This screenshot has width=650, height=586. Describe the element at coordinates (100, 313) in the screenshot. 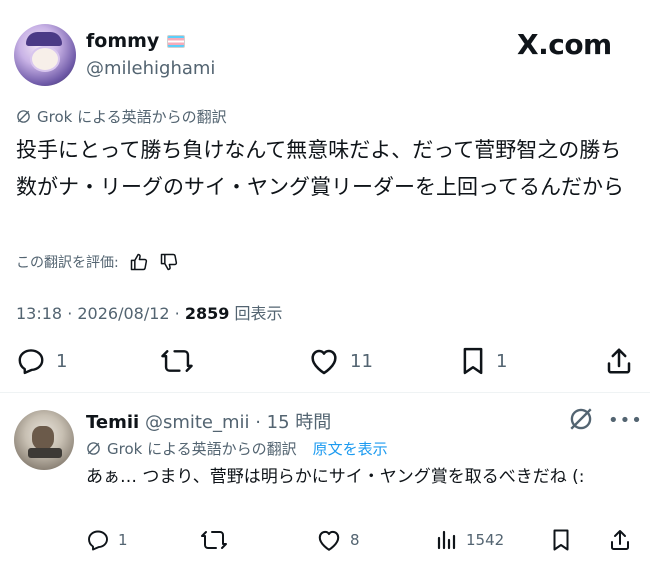

I see `post-timestamp: 13:18 · 2026/08/12 ·` at that location.